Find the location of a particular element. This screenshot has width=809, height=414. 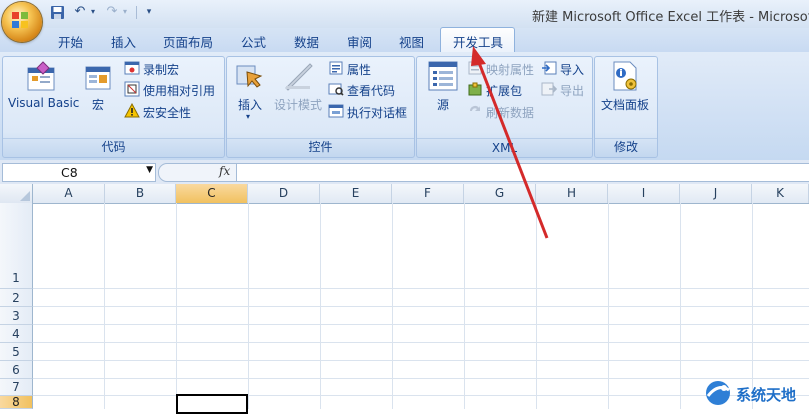

row-header-4: 4 is located at coordinates (16, 334).